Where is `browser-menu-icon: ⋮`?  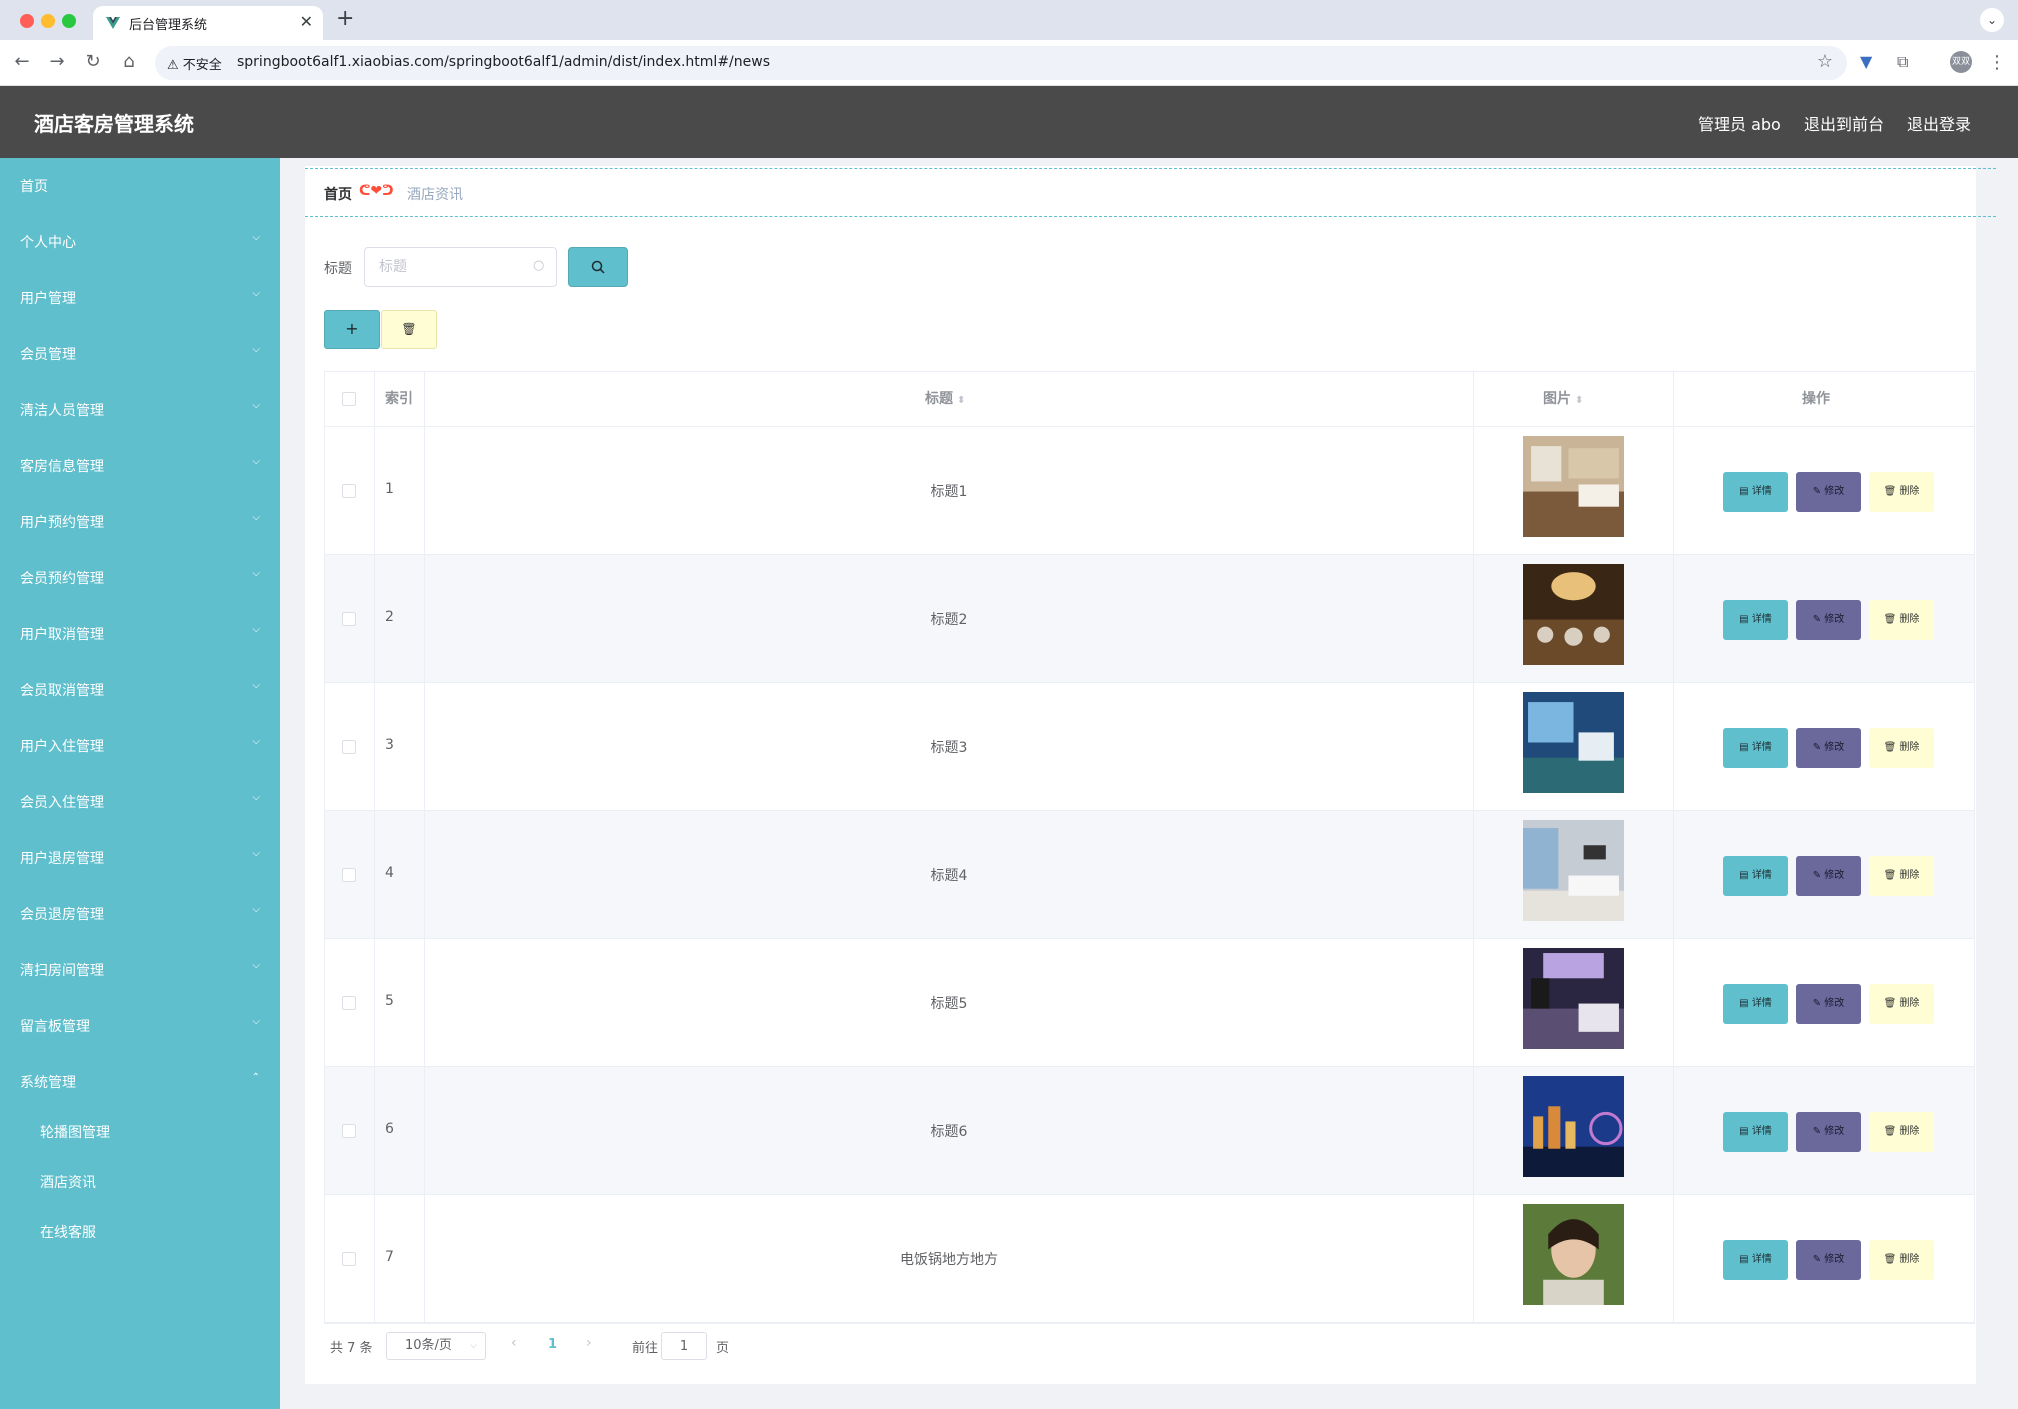
browser-menu-icon: ⋮ is located at coordinates (1997, 62).